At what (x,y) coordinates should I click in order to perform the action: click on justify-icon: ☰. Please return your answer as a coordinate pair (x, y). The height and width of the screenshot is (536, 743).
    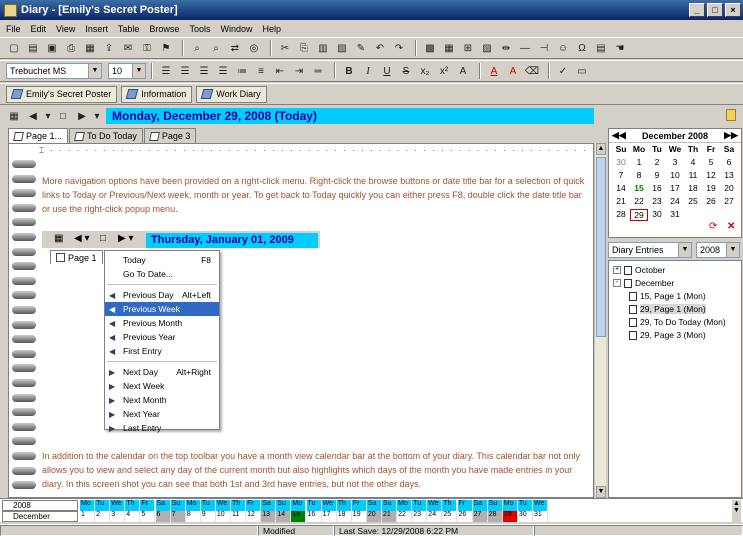
    Looking at the image, I should click on (223, 71).